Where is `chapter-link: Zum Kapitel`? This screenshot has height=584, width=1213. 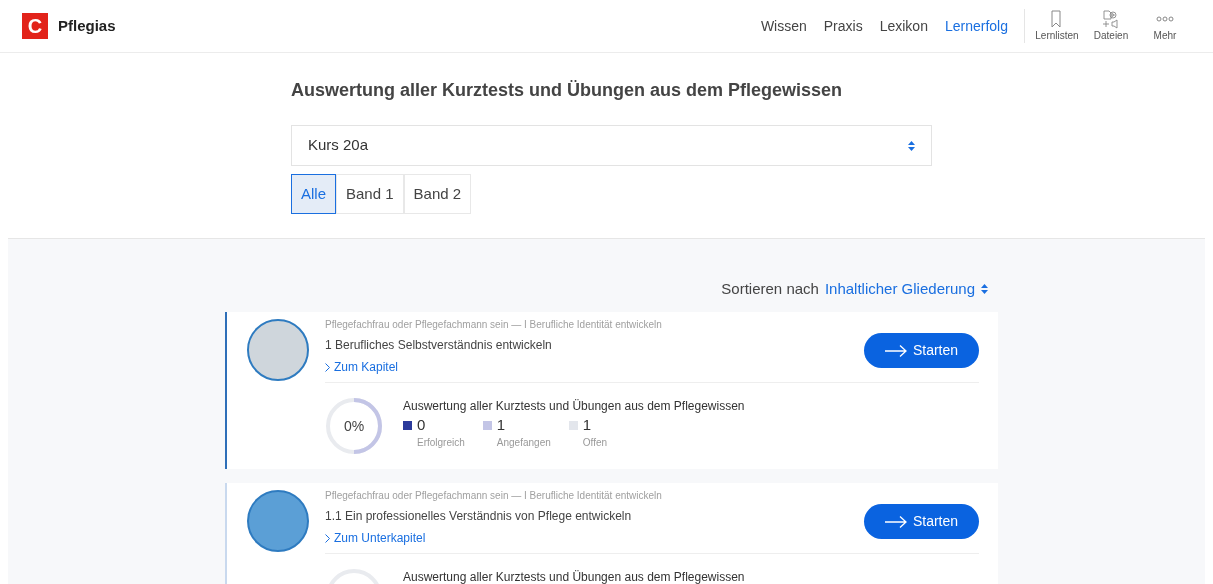 chapter-link: Zum Kapitel is located at coordinates (493, 367).